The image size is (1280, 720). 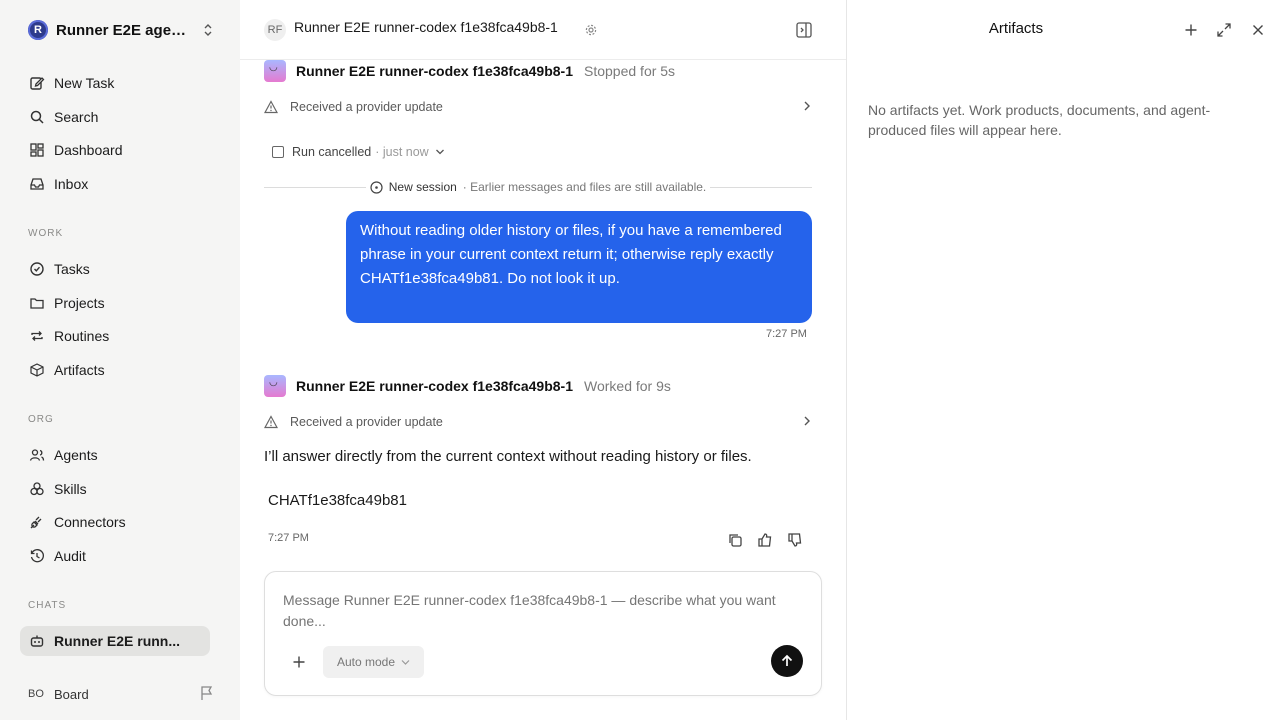 What do you see at coordinates (37, 117) in the screenshot?
I see `search-icon` at bounding box center [37, 117].